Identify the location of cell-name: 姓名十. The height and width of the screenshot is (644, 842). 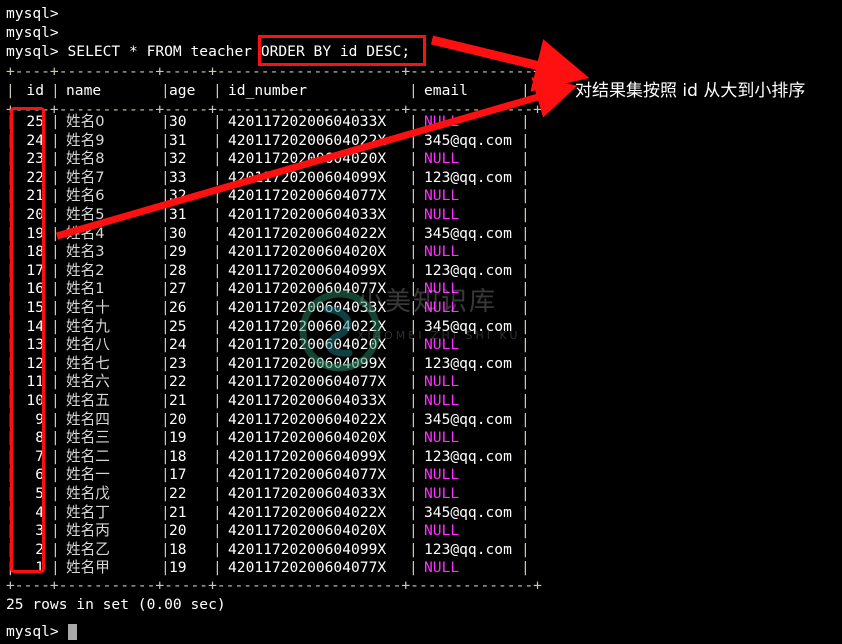
(88, 307).